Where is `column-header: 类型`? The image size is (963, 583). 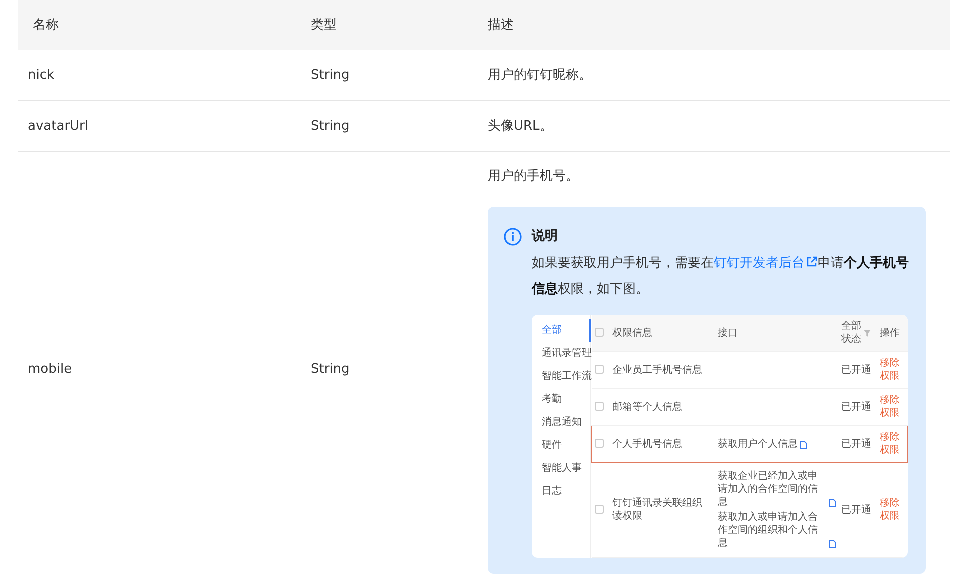 column-header: 类型 is located at coordinates (324, 25).